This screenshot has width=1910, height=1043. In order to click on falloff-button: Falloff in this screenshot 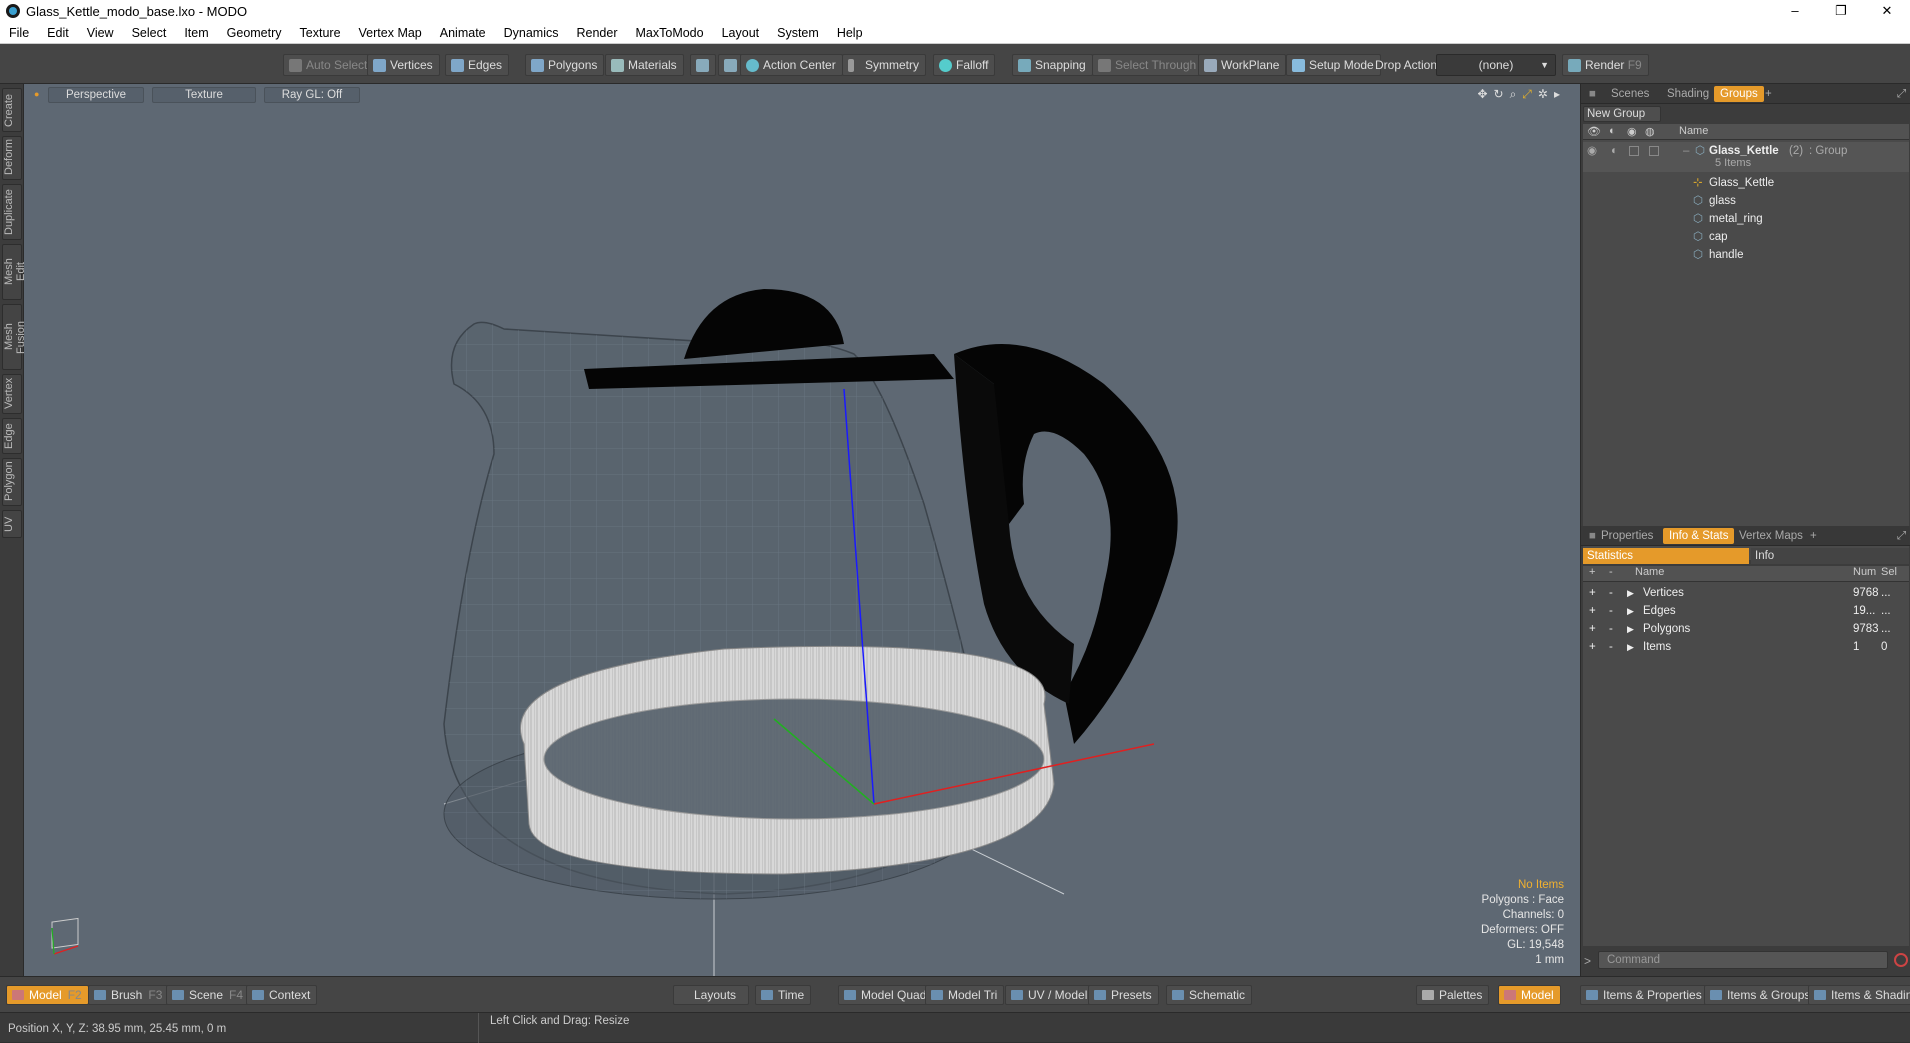, I will do `click(964, 65)`.